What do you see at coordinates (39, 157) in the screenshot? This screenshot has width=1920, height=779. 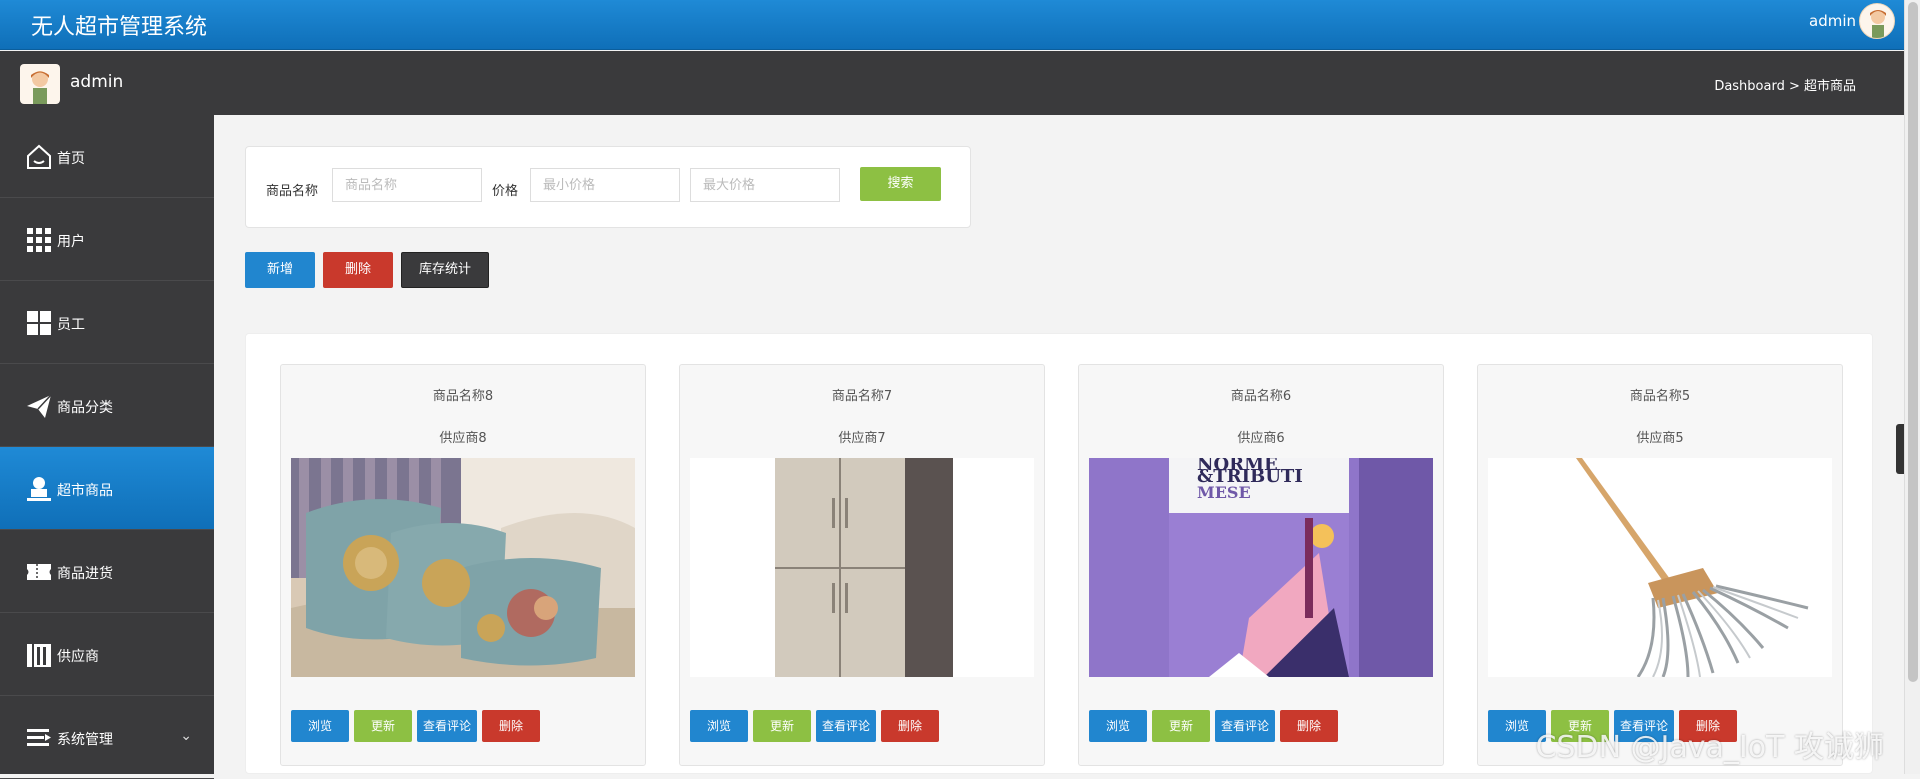 I see `home-icon` at bounding box center [39, 157].